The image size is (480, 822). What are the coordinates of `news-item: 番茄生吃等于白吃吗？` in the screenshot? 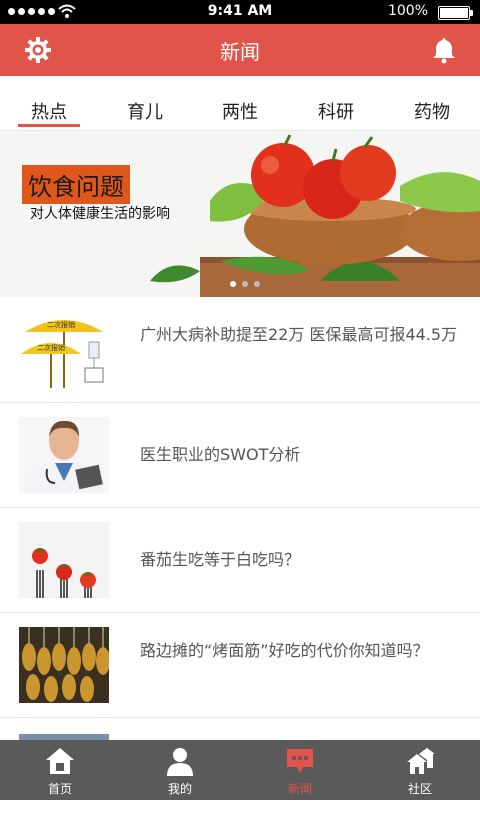 It's located at (240, 560).